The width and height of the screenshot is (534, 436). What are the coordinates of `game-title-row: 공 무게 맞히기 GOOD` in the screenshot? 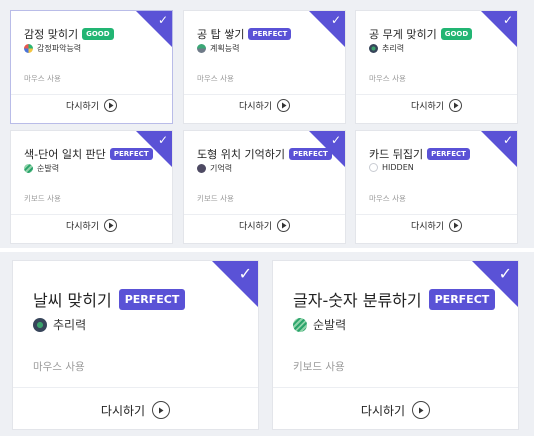 It's located at (421, 34).